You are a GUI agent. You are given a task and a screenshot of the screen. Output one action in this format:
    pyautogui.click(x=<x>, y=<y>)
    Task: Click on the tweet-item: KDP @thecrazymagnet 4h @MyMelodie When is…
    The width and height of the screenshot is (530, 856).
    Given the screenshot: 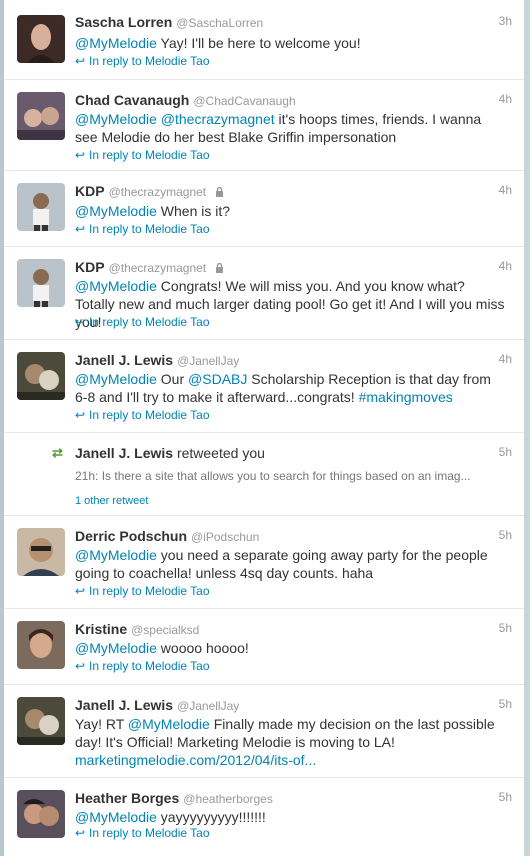 What is the action you would take?
    pyautogui.click(x=264, y=209)
    